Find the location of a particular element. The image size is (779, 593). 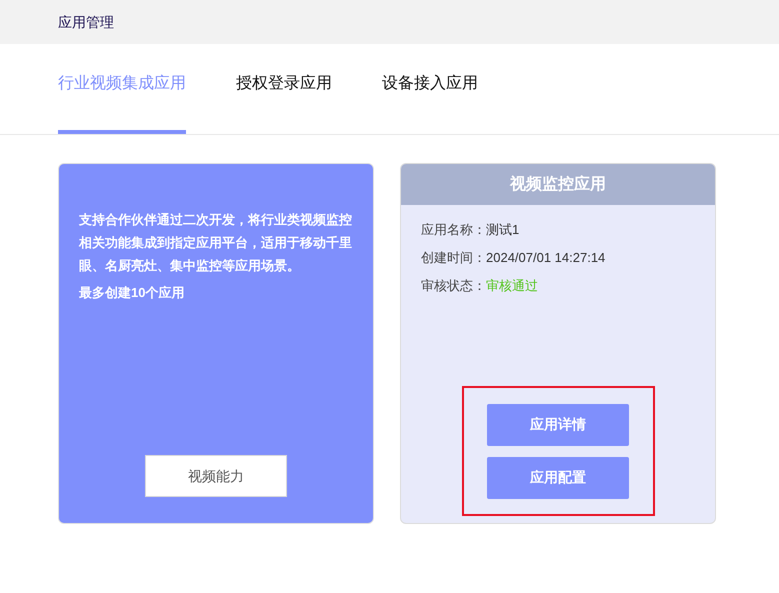

tab: 授权登录应用 is located at coordinates (284, 89).